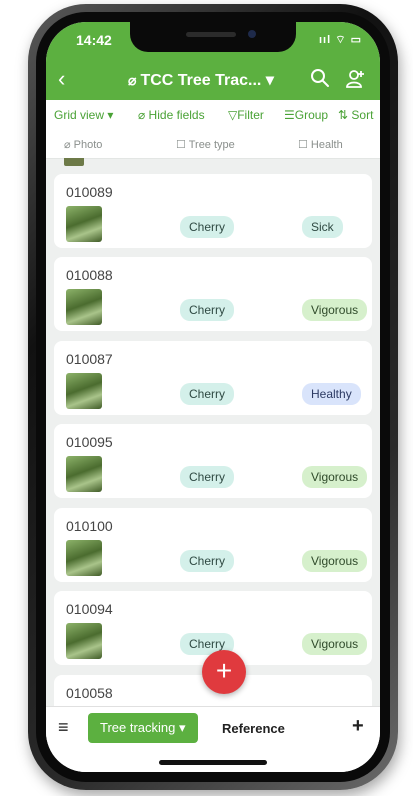 This screenshot has height=796, width=413. Describe the element at coordinates (94, 40) in the screenshot. I see `status-time: 14:42` at that location.